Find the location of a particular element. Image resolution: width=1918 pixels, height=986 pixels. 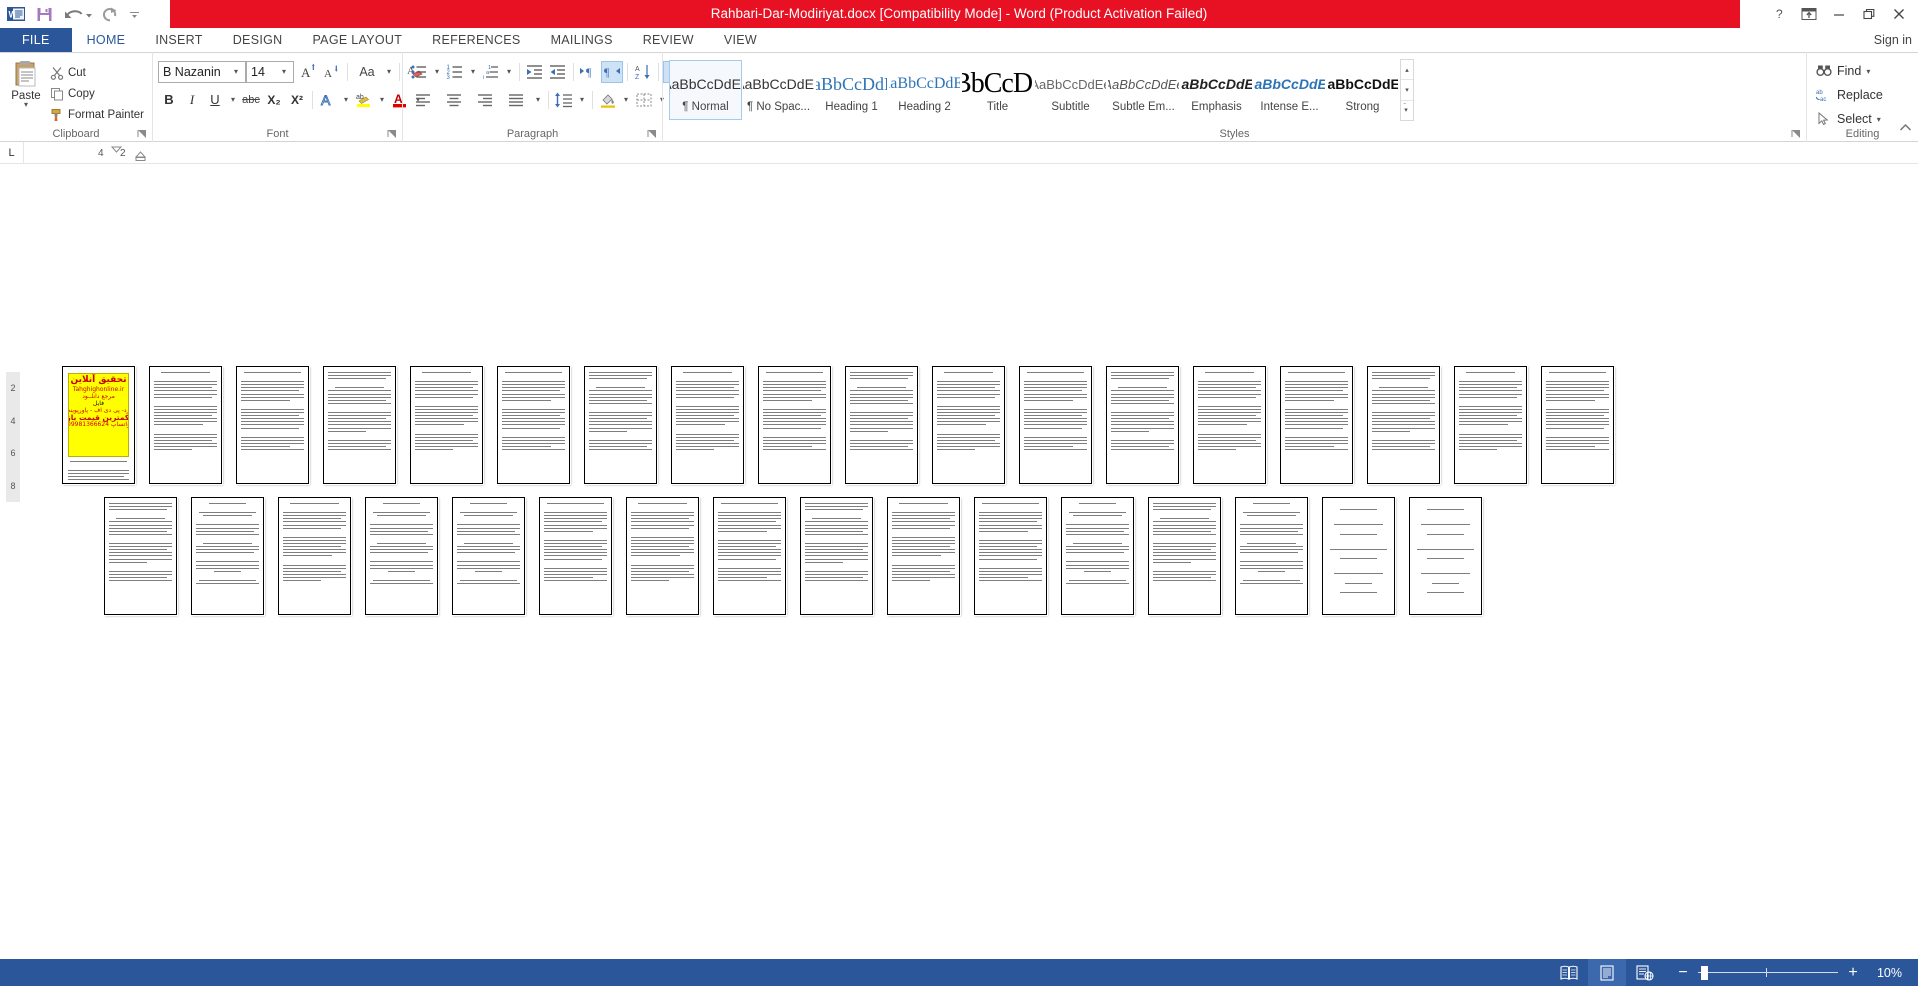

style-item-heading-1: AaBbCcDdEe Heading 1 is located at coordinates (851, 90).